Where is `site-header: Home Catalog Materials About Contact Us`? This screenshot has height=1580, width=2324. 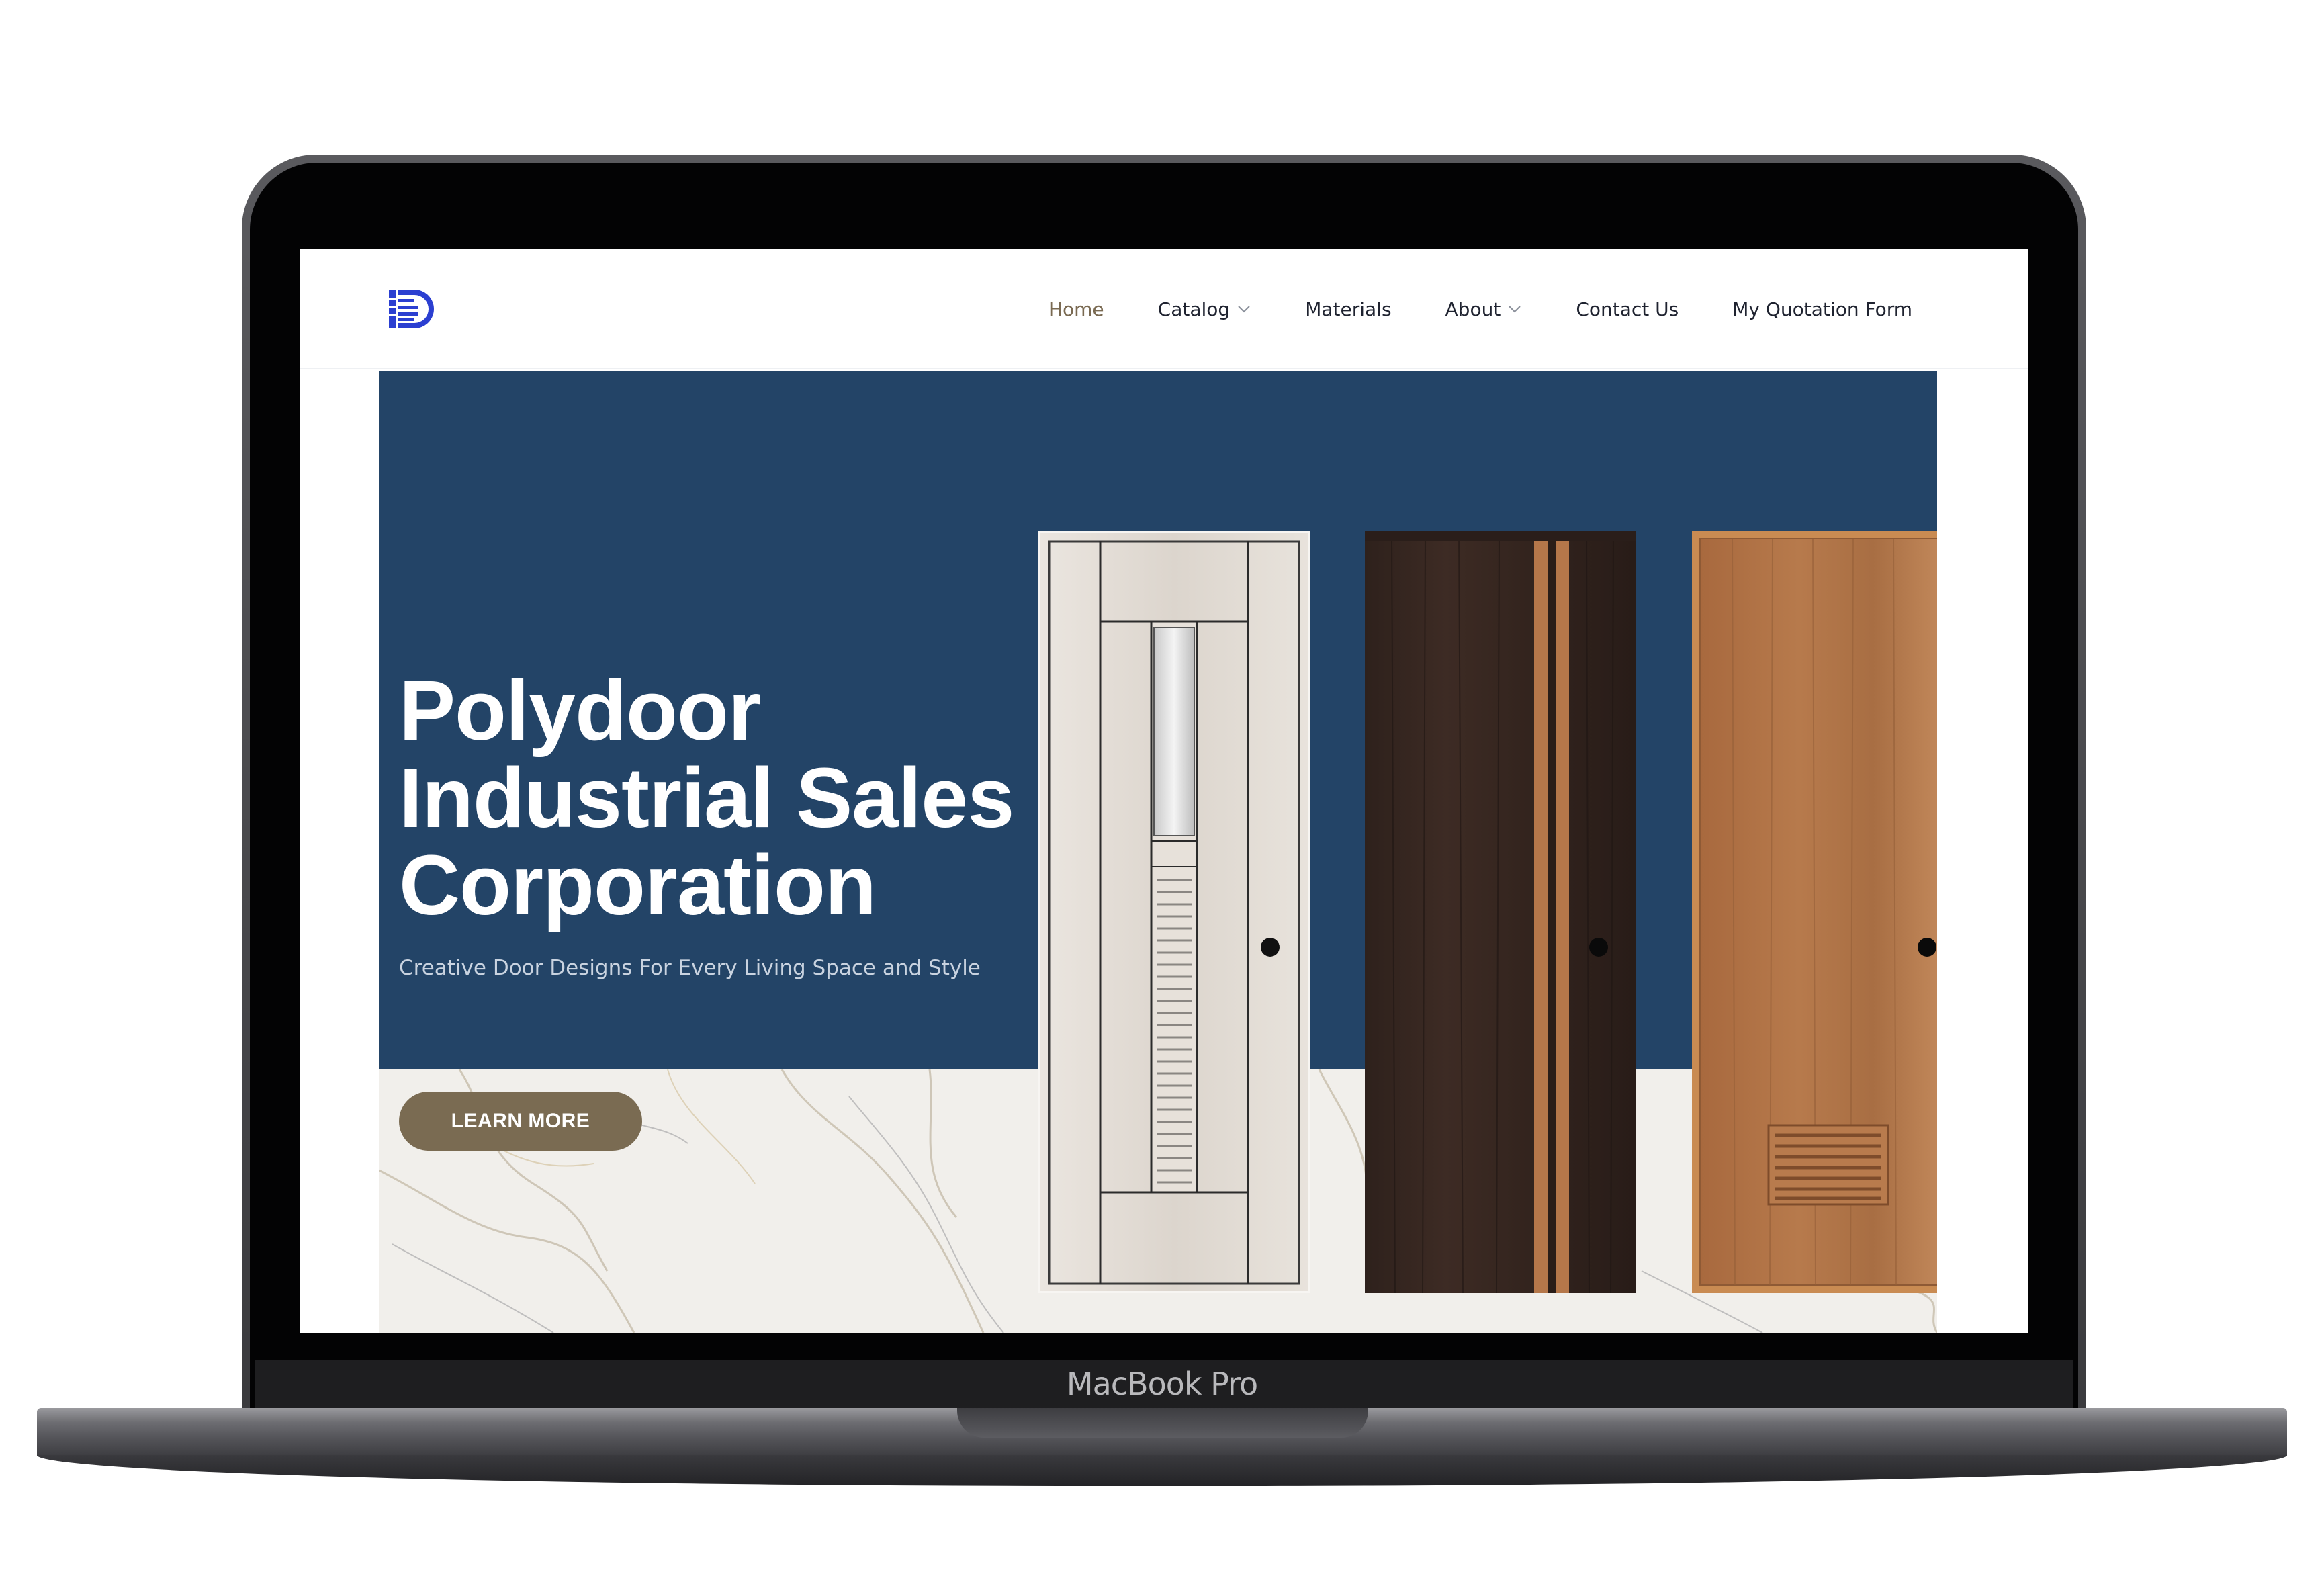
site-header: Home Catalog Materials About Contact Us is located at coordinates (1164, 309).